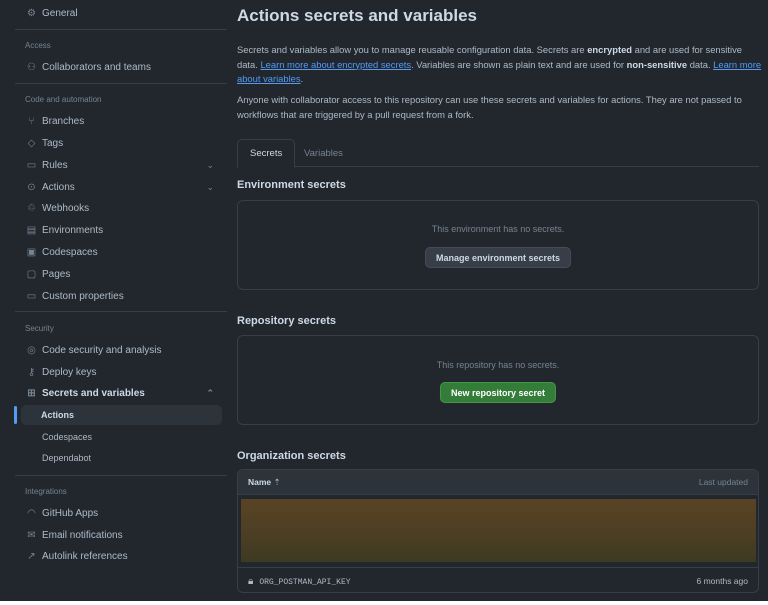 The width and height of the screenshot is (768, 605). Describe the element at coordinates (610, 49) in the screenshot. I see `text-bold: encrypted` at that location.